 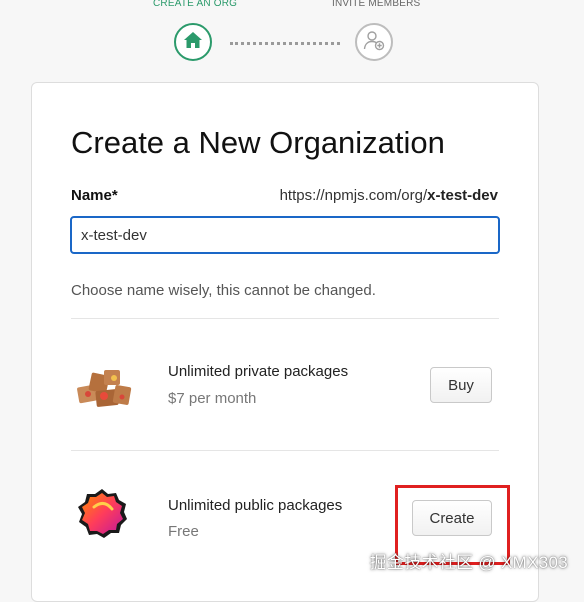 I want to click on watermark: 掘金技术社区 @ XMX303, so click(x=468, y=562).